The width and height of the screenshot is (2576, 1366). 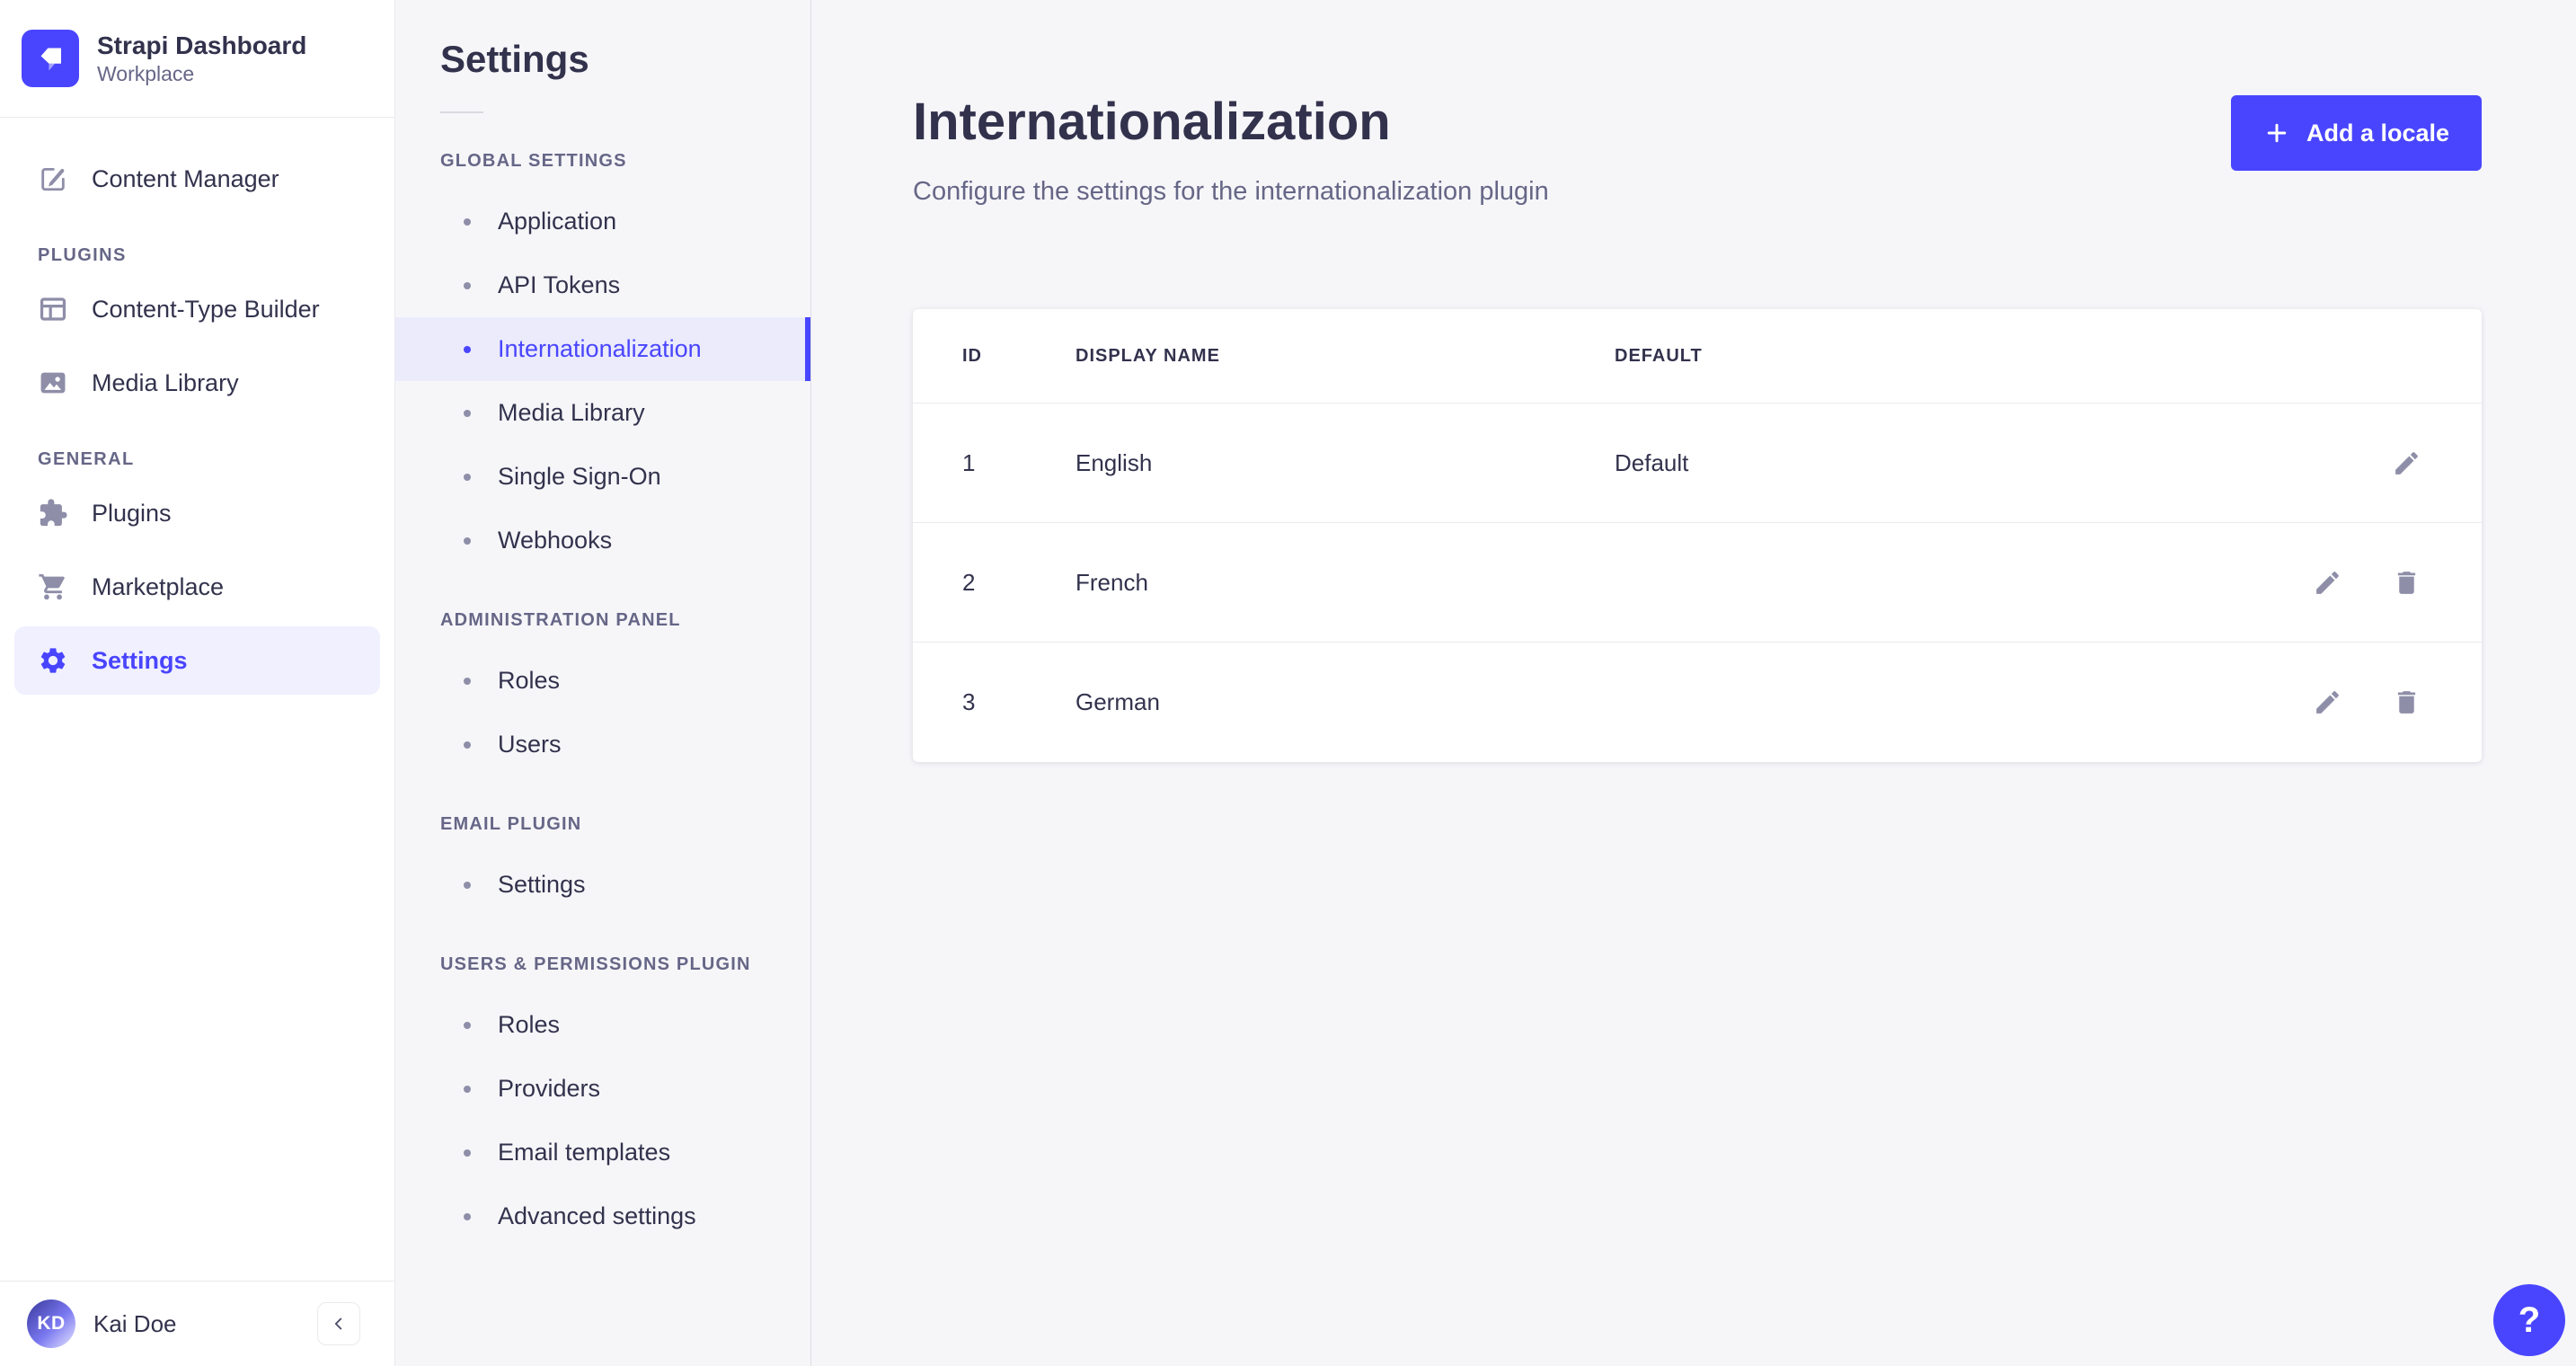 I want to click on sidebar-section-general: GENERAL, so click(x=86, y=459).